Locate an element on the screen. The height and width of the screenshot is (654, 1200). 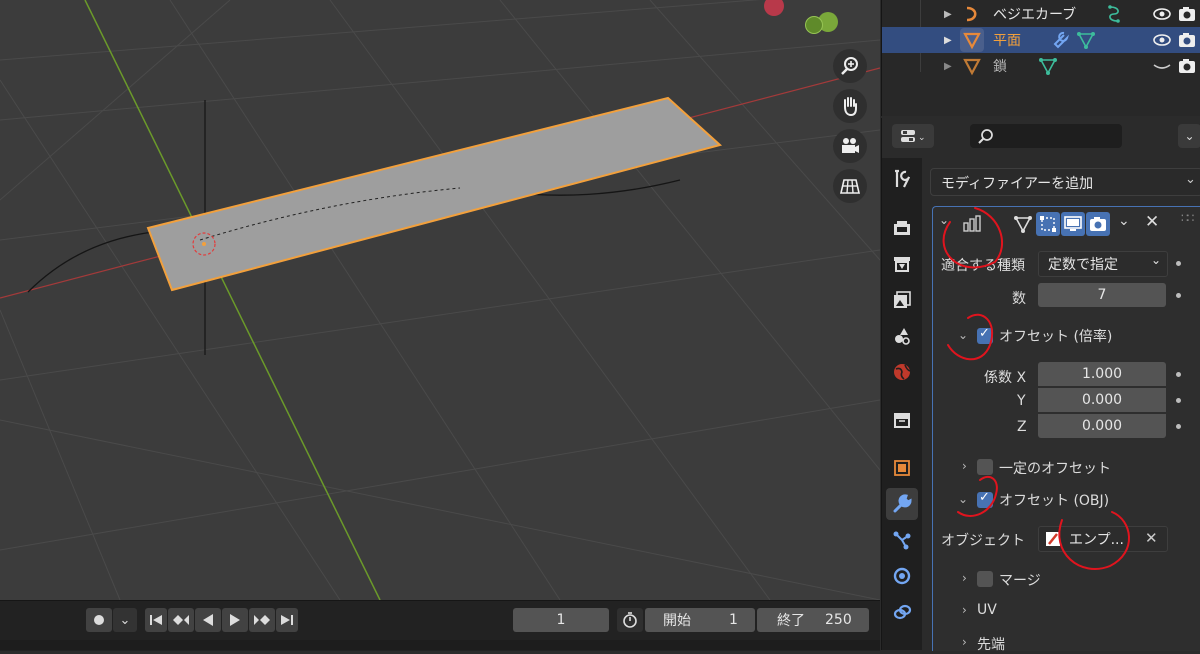
pan-tool is located at coordinates (850, 106).